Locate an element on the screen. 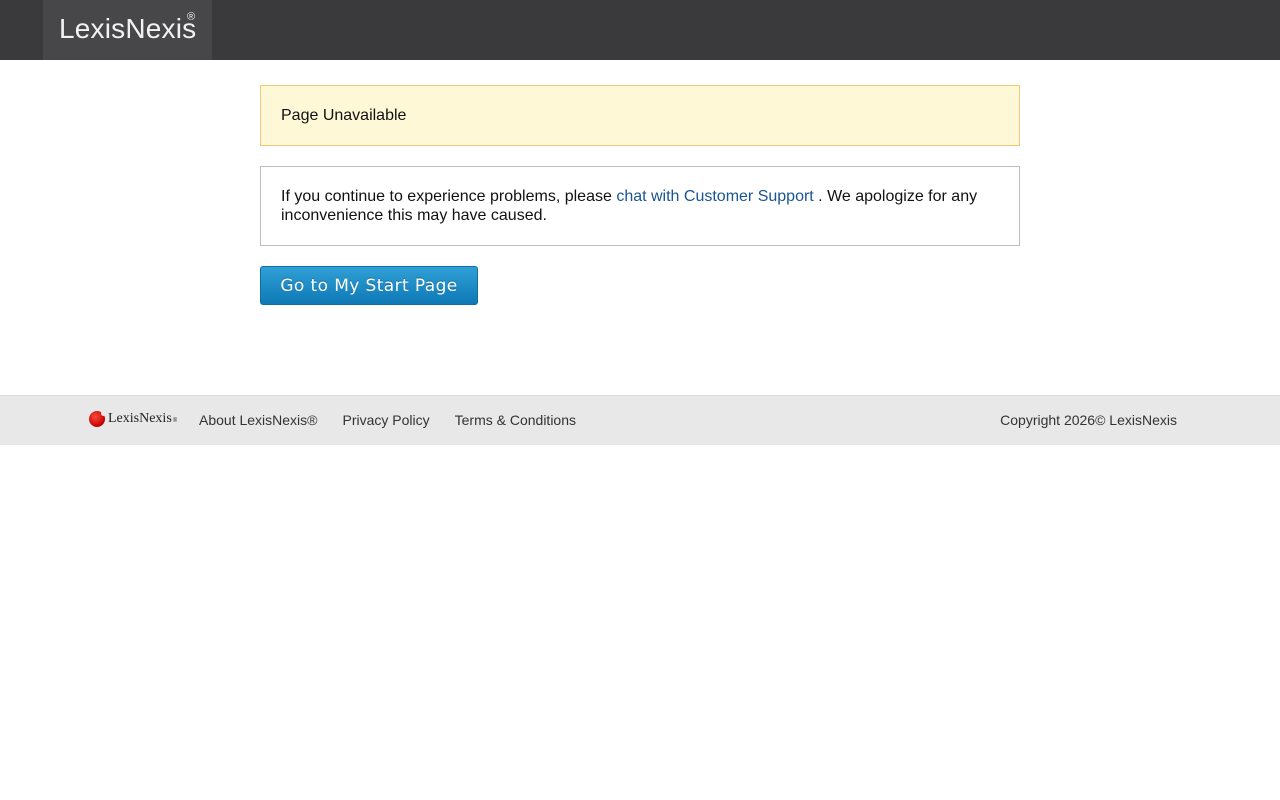  copyright-text: Copyright 2026© LexisNexis is located at coordinates (1088, 420).